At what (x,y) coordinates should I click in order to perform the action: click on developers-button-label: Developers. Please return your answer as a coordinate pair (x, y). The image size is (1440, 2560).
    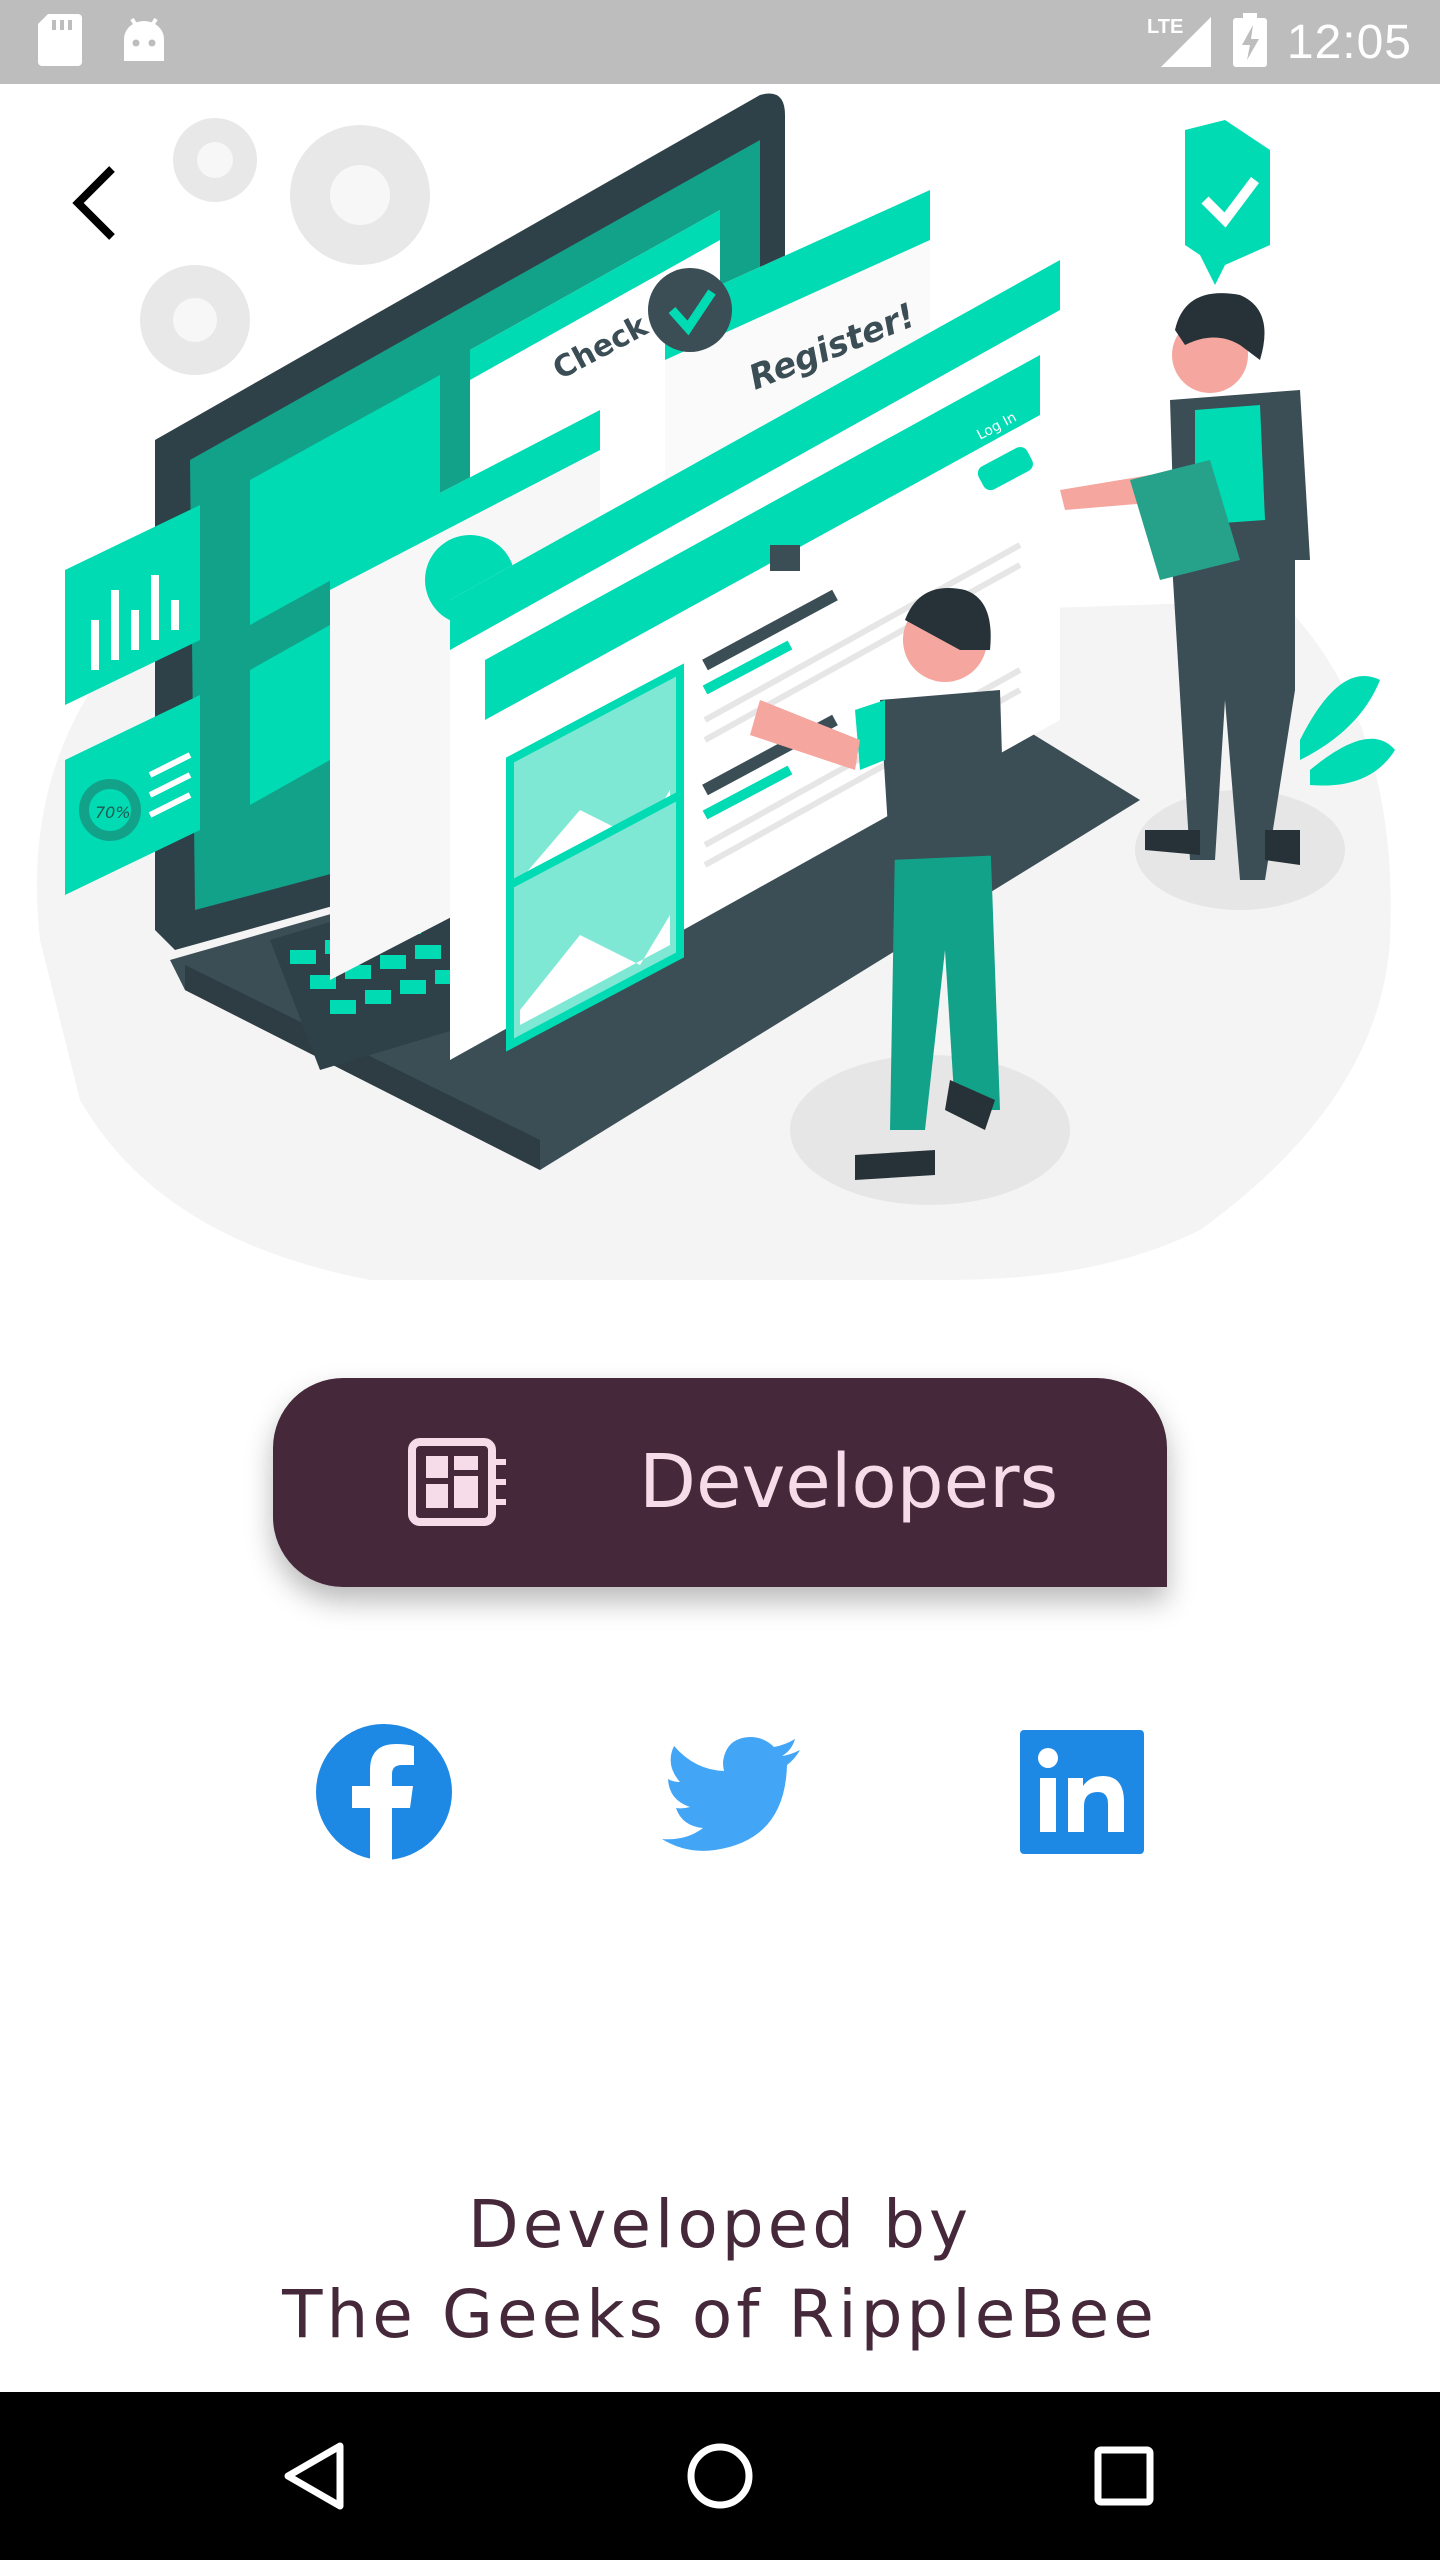
    Looking at the image, I should click on (849, 1482).